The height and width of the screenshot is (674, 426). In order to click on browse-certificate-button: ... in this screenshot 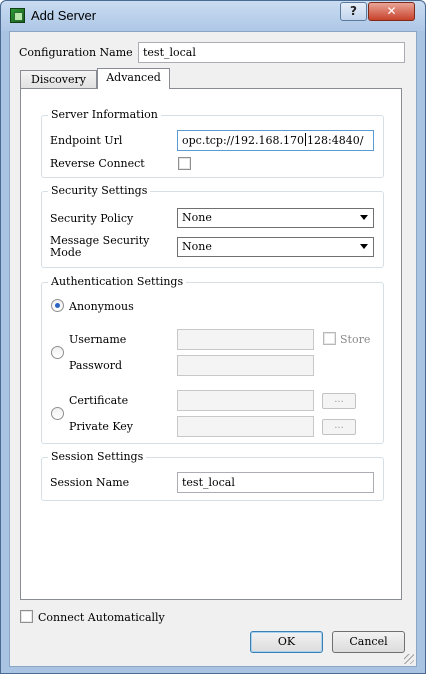, I will do `click(339, 401)`.